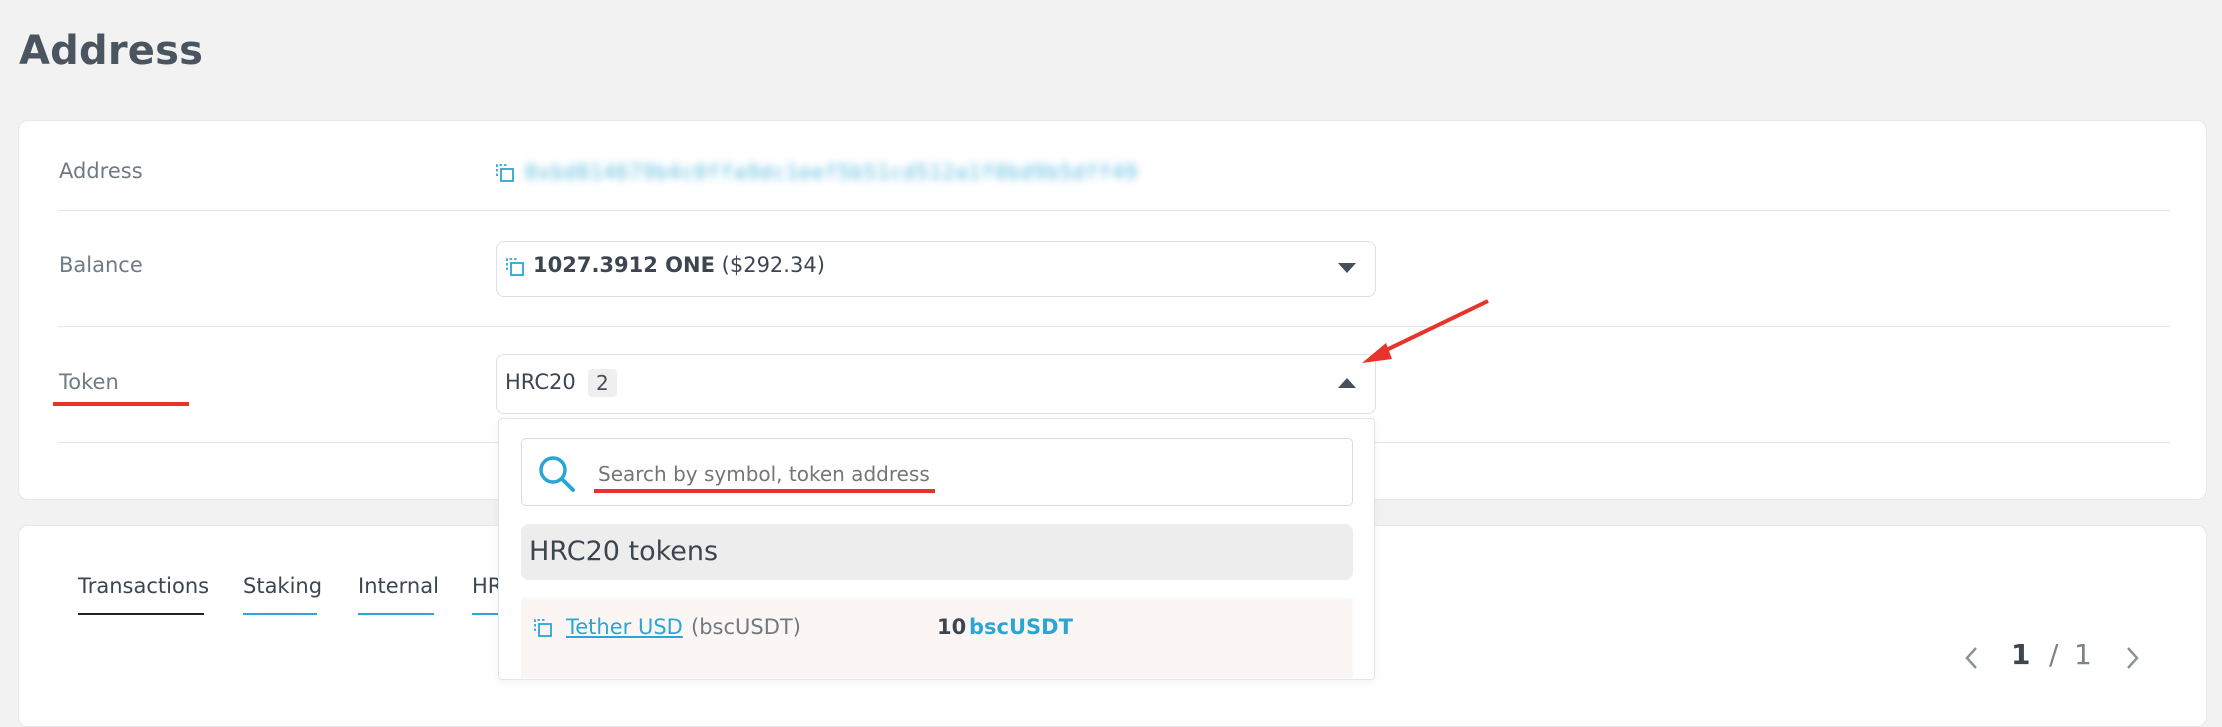 Image resolution: width=2222 pixels, height=727 pixels. Describe the element at coordinates (936, 384) in the screenshot. I see `token-select` at that location.